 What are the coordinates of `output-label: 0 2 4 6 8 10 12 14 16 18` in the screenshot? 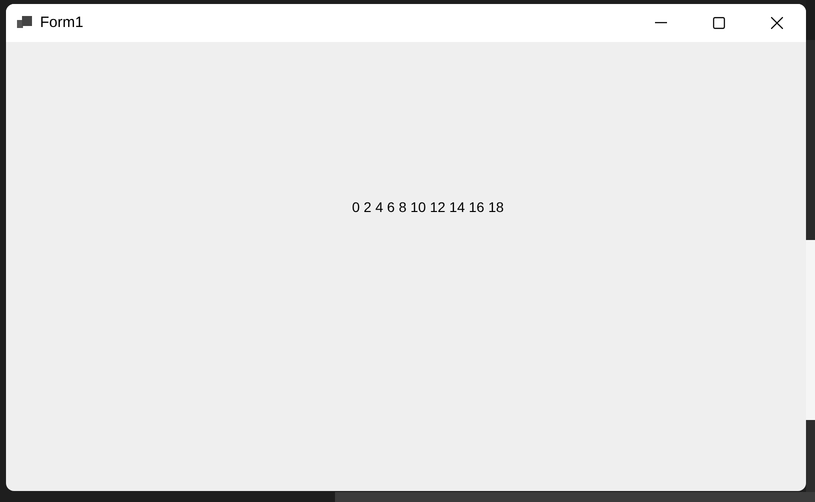 It's located at (428, 207).